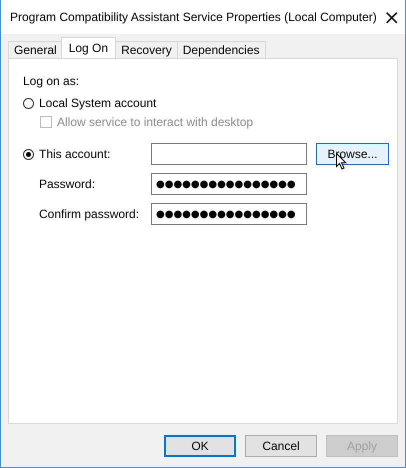 The image size is (406, 468). I want to click on tab: General, so click(35, 49).